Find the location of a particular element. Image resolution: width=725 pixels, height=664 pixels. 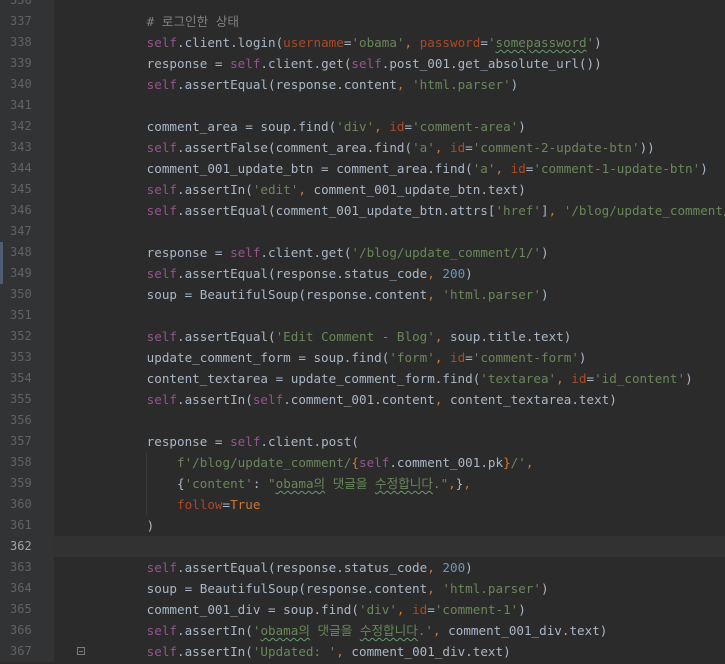

code-token: .comment_001.pk is located at coordinates (446, 462).